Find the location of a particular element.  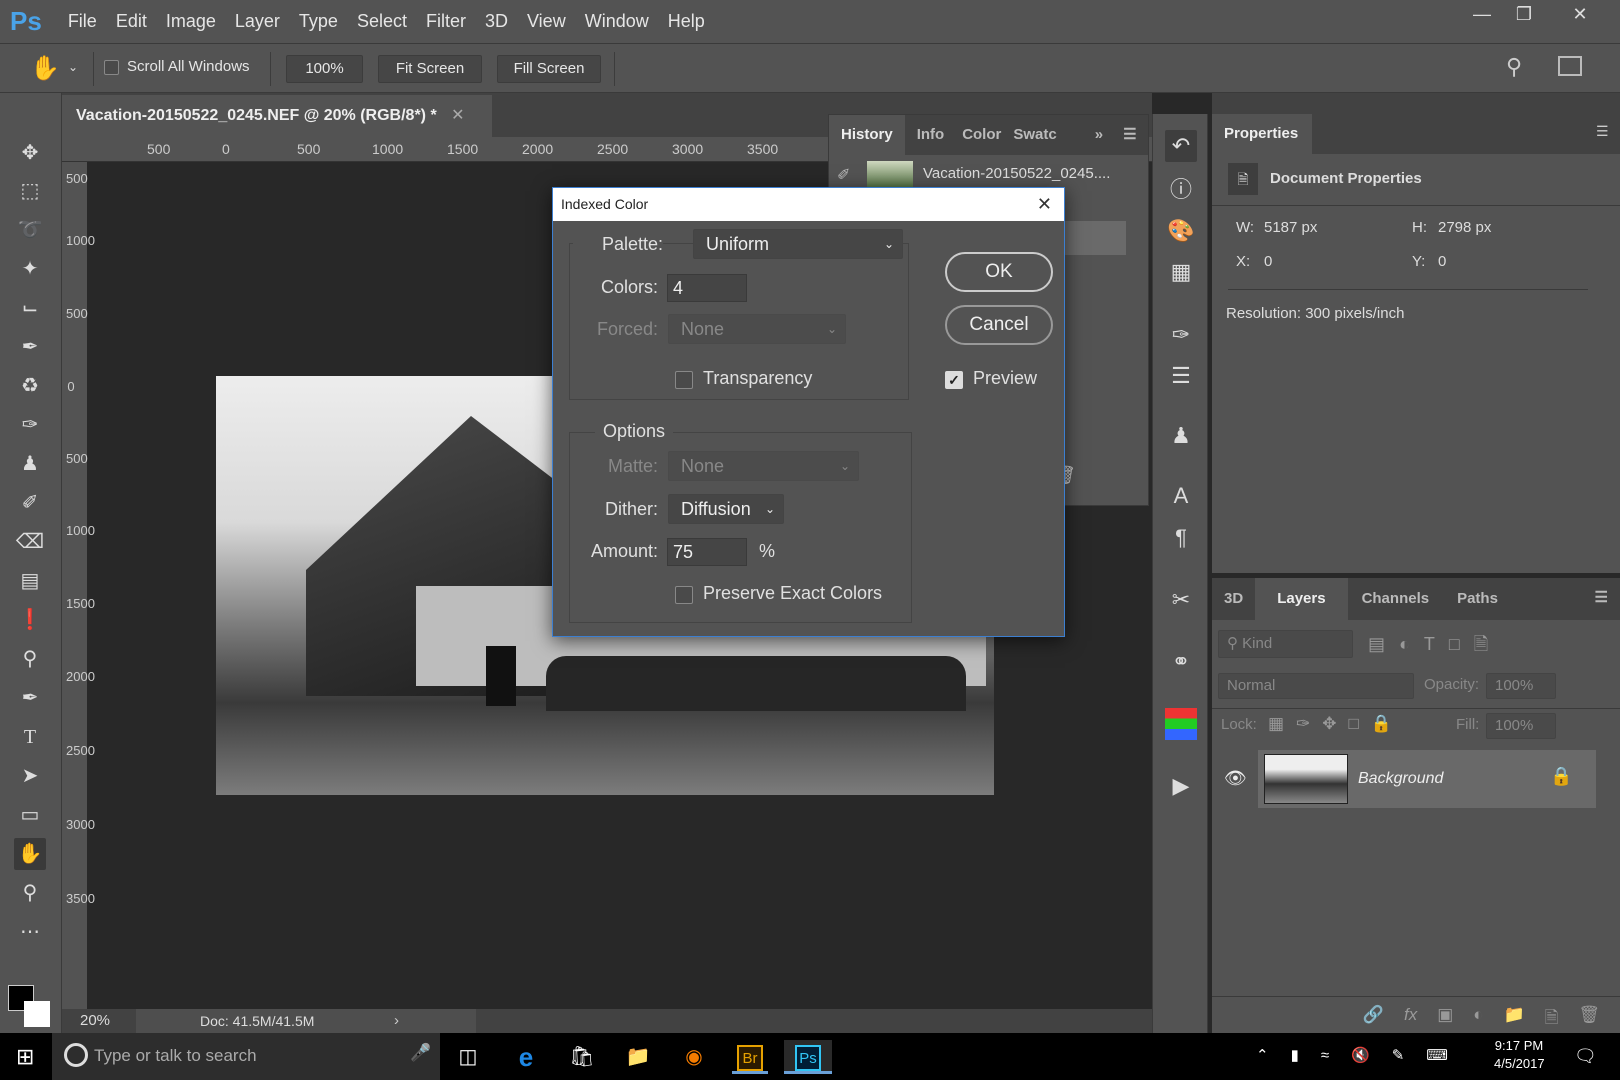

task-view-icon: ◫ is located at coordinates (468, 1057).